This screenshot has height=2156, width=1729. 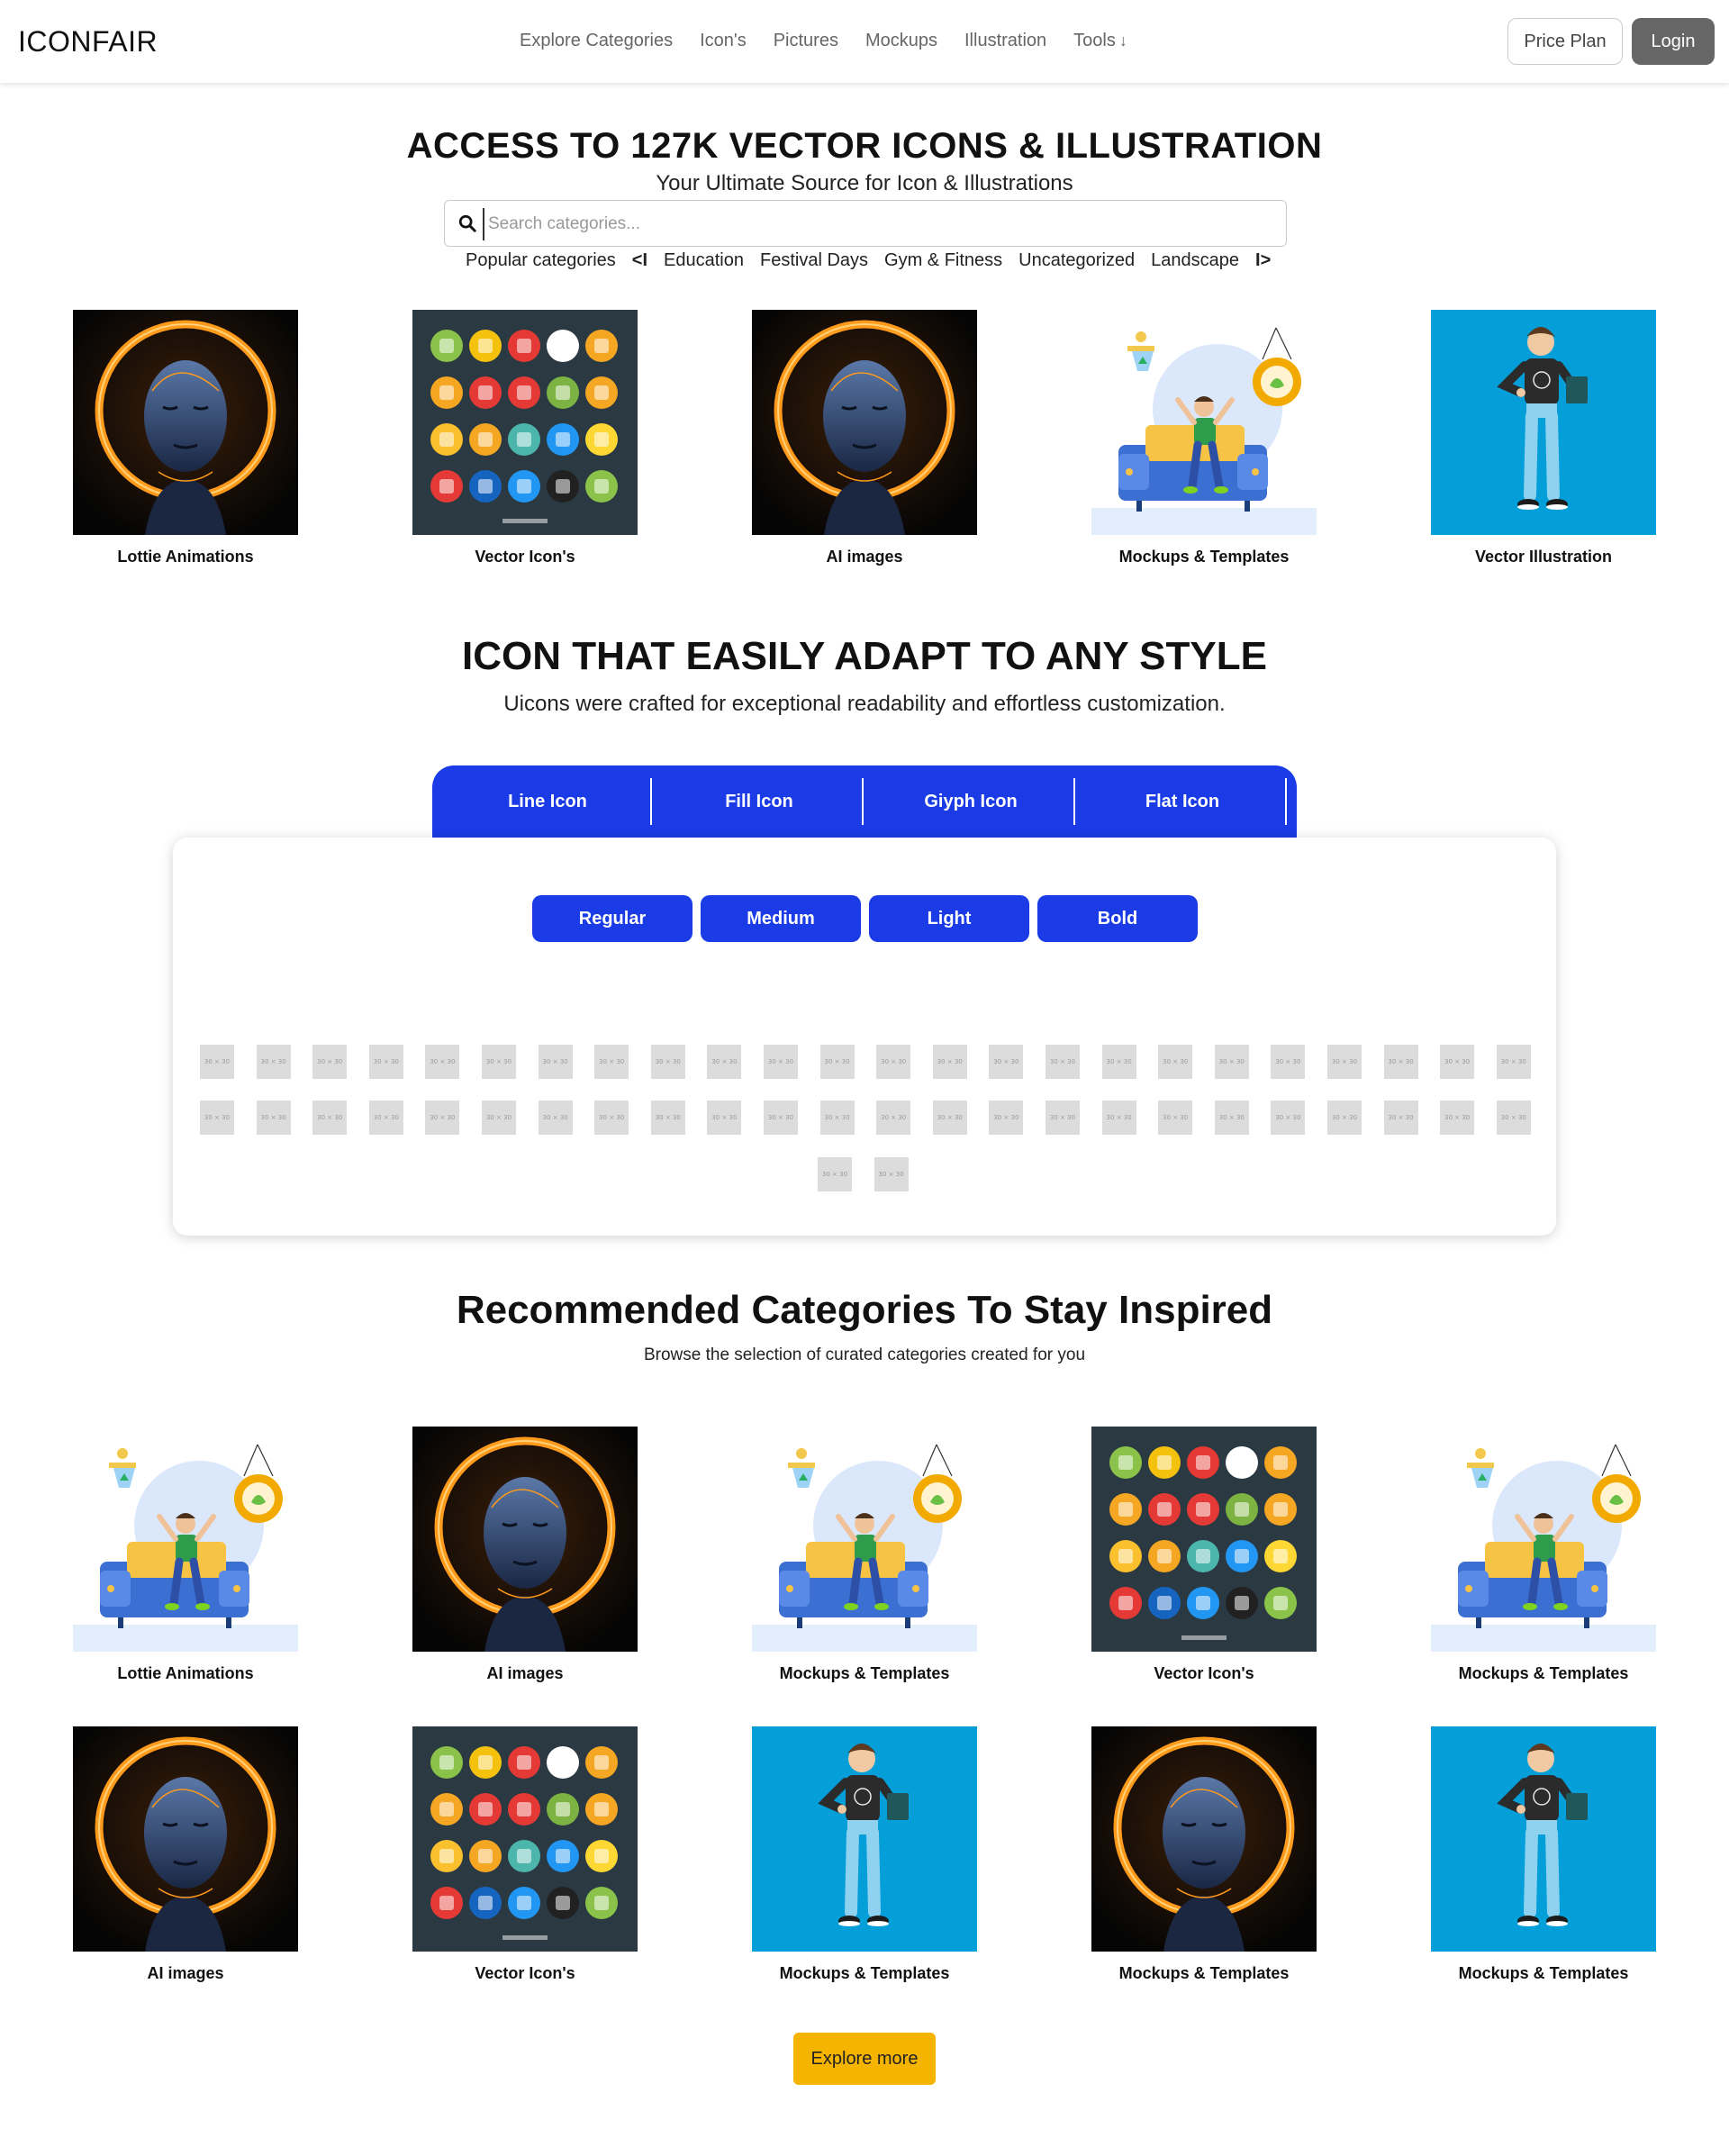 I want to click on nav-link-mockups: Mockups, so click(x=901, y=41).